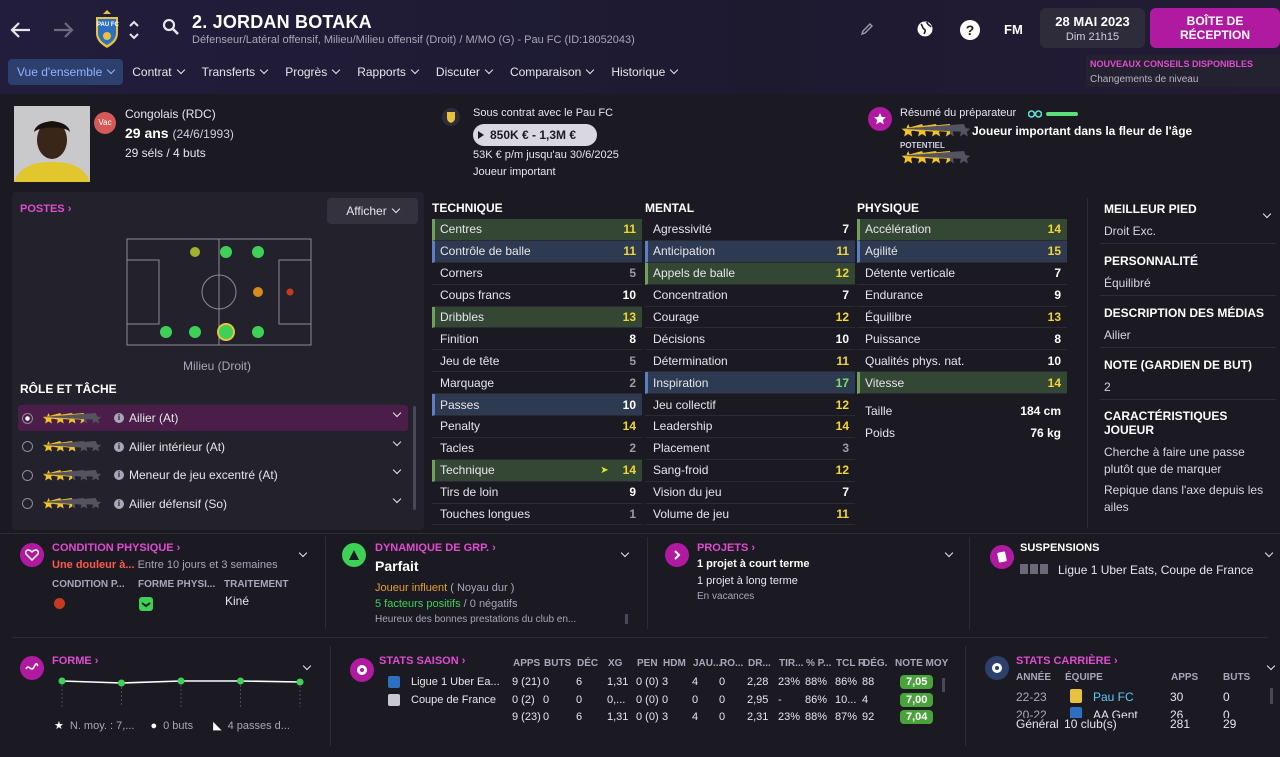 The width and height of the screenshot is (1280, 757). Describe the element at coordinates (551, 72) in the screenshot. I see `tab-compare: Comparaison` at that location.